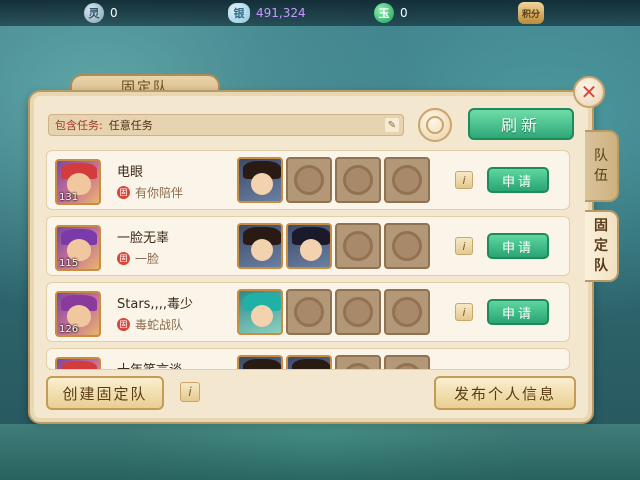 The height and width of the screenshot is (480, 640). Describe the element at coordinates (143, 238) in the screenshot. I see `leader-name: 一脸无辜` at that location.